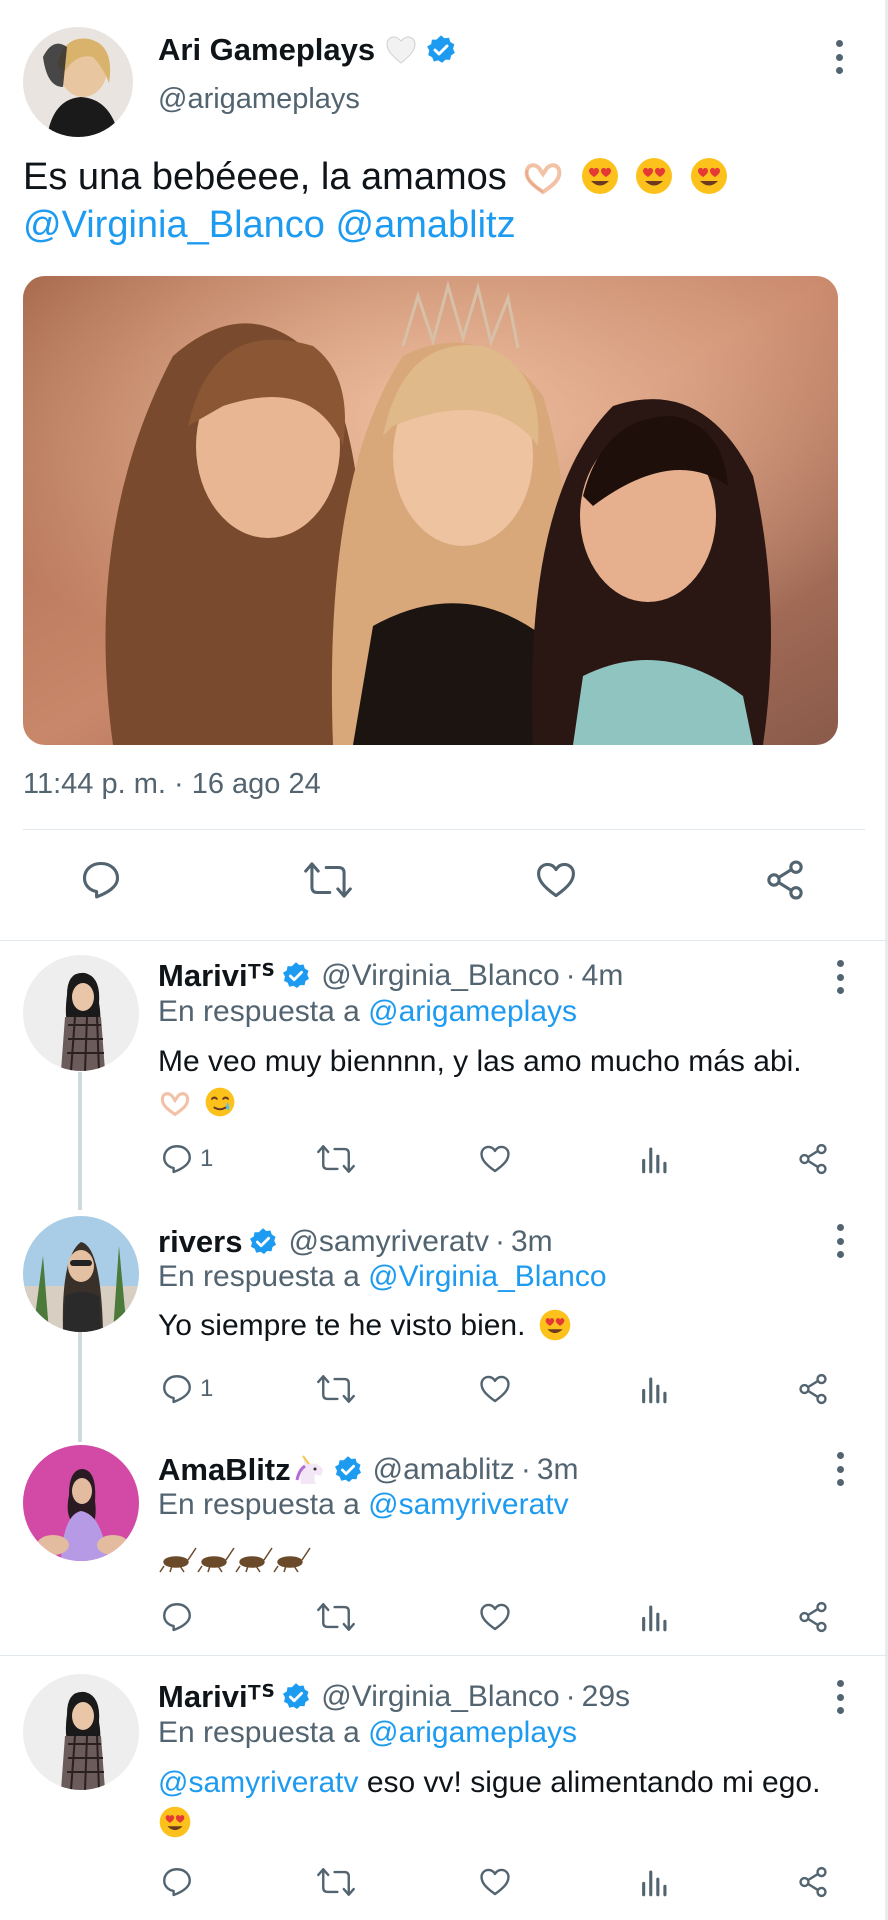  What do you see at coordinates (363, 1505) in the screenshot?
I see `reply-to-line: En respuesta a @samyriveratv` at bounding box center [363, 1505].